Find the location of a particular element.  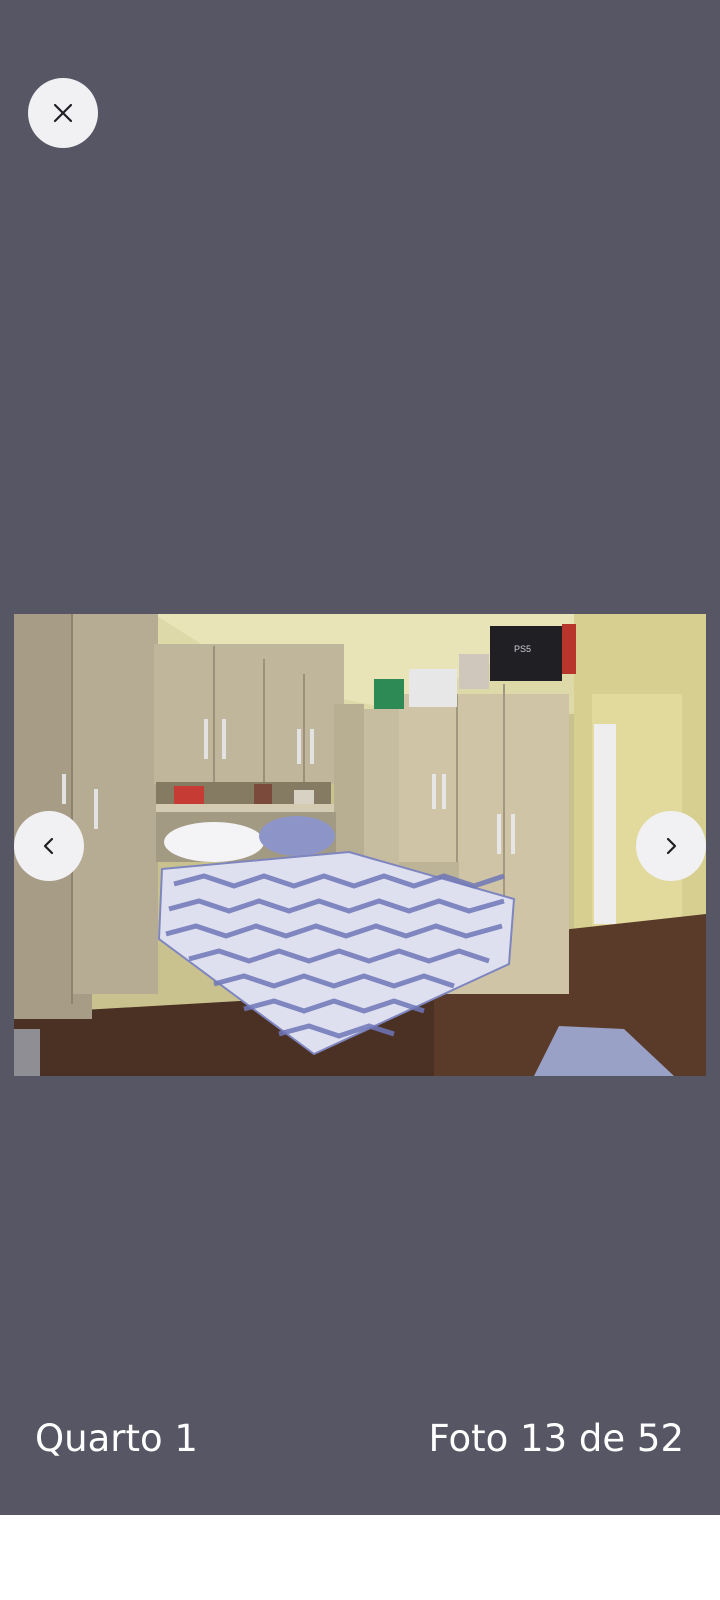

chevron-right-icon is located at coordinates (671, 846).